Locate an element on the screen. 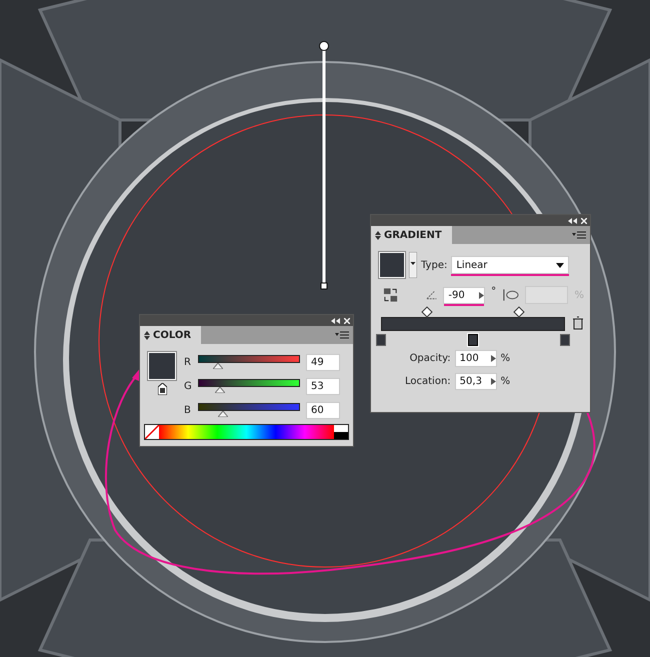 The width and height of the screenshot is (650, 657). angle-field: -90 is located at coordinates (464, 295).